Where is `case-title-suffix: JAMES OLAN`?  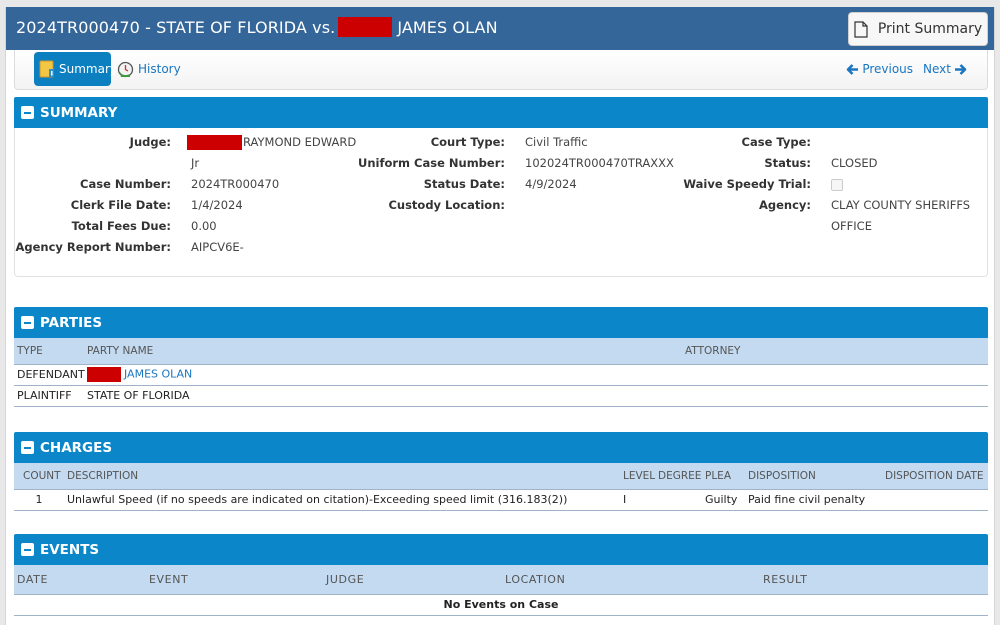
case-title-suffix: JAMES OLAN is located at coordinates (447, 27).